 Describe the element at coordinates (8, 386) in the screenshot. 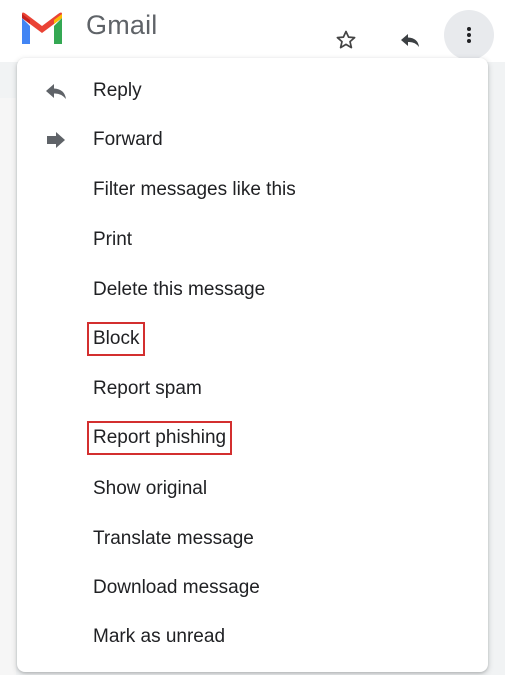

I see `background-page-edge` at that location.